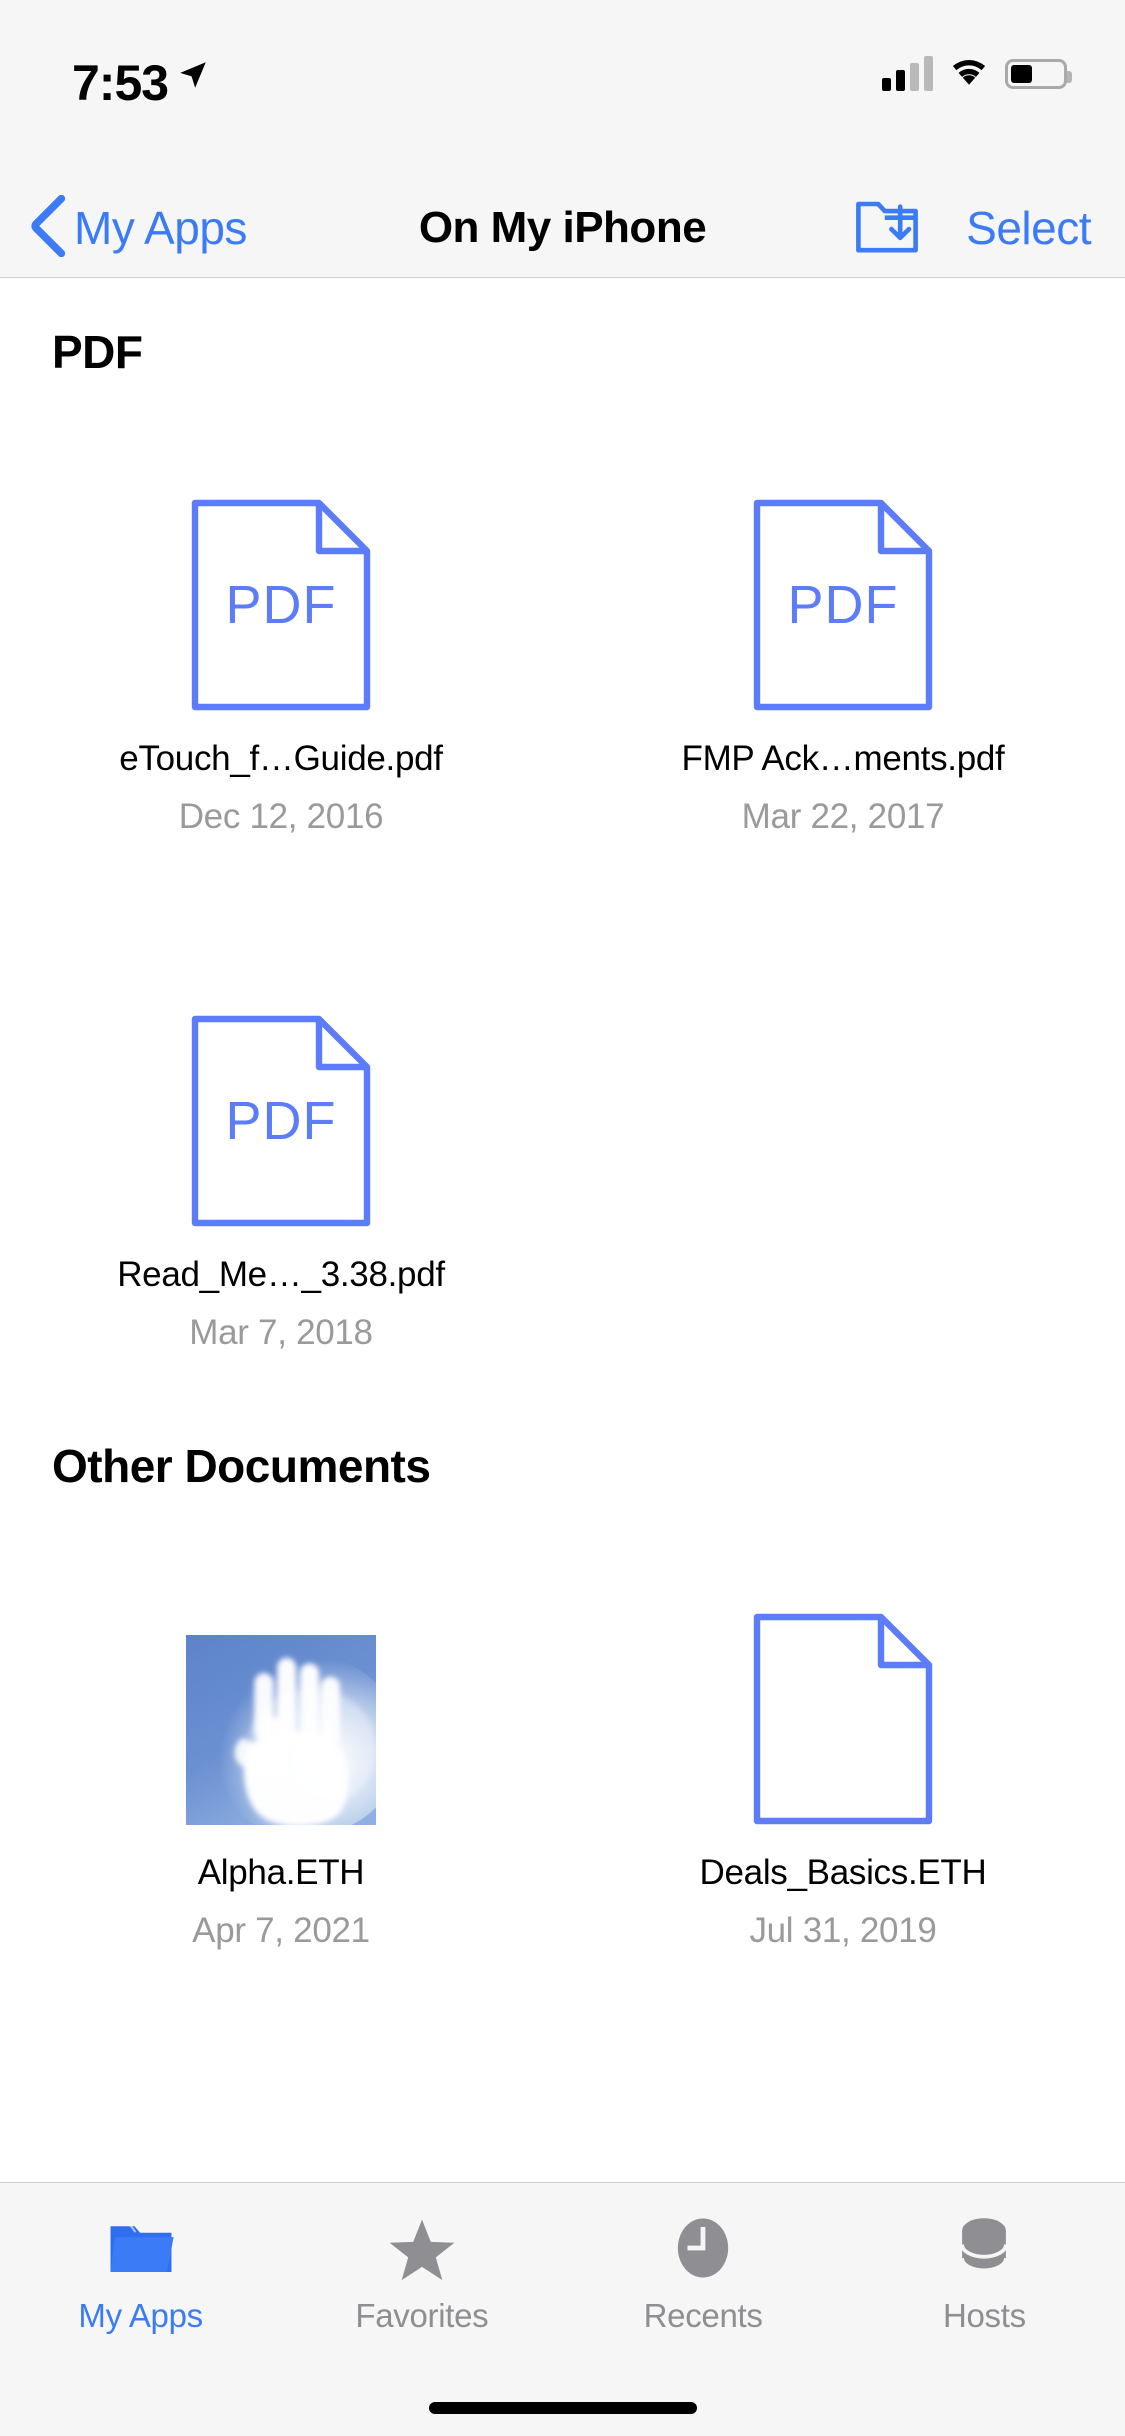  I want to click on status-indicators, so click(977, 73).